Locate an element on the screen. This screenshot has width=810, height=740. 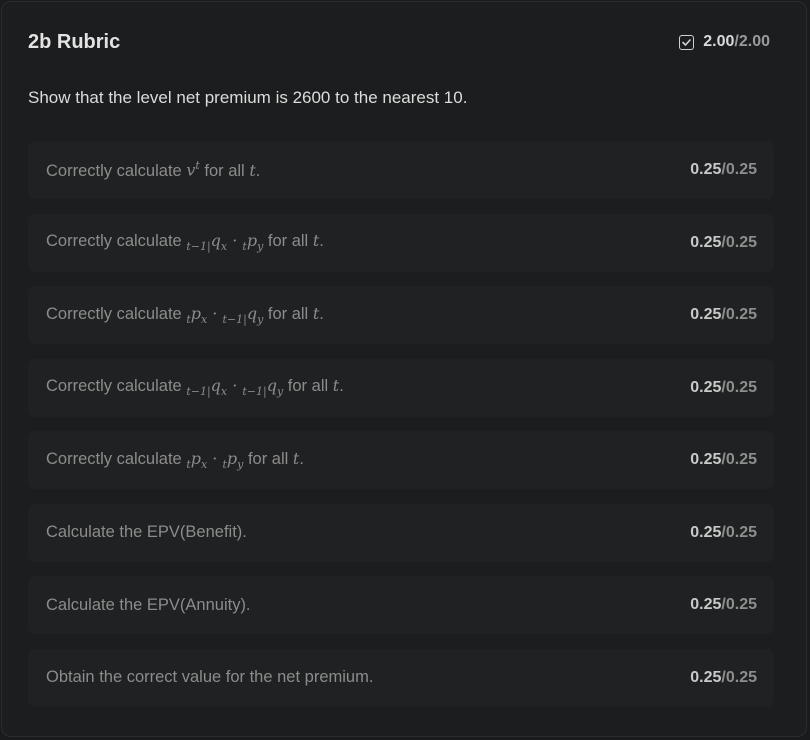
total-score: 2.00/2.00 is located at coordinates (724, 42).